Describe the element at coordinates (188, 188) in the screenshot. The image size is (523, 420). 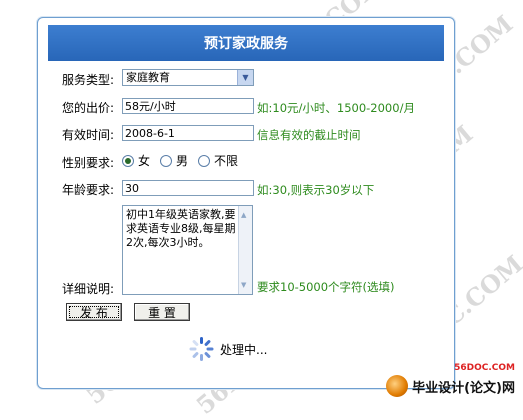
I see `age-input: 30` at that location.